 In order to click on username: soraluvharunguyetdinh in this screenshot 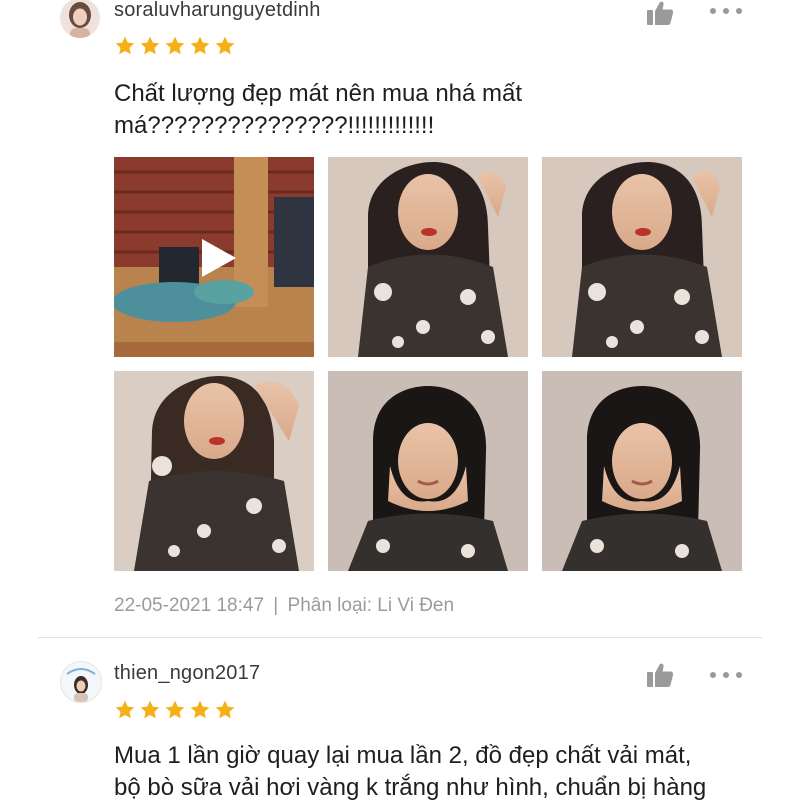, I will do `click(217, 11)`.